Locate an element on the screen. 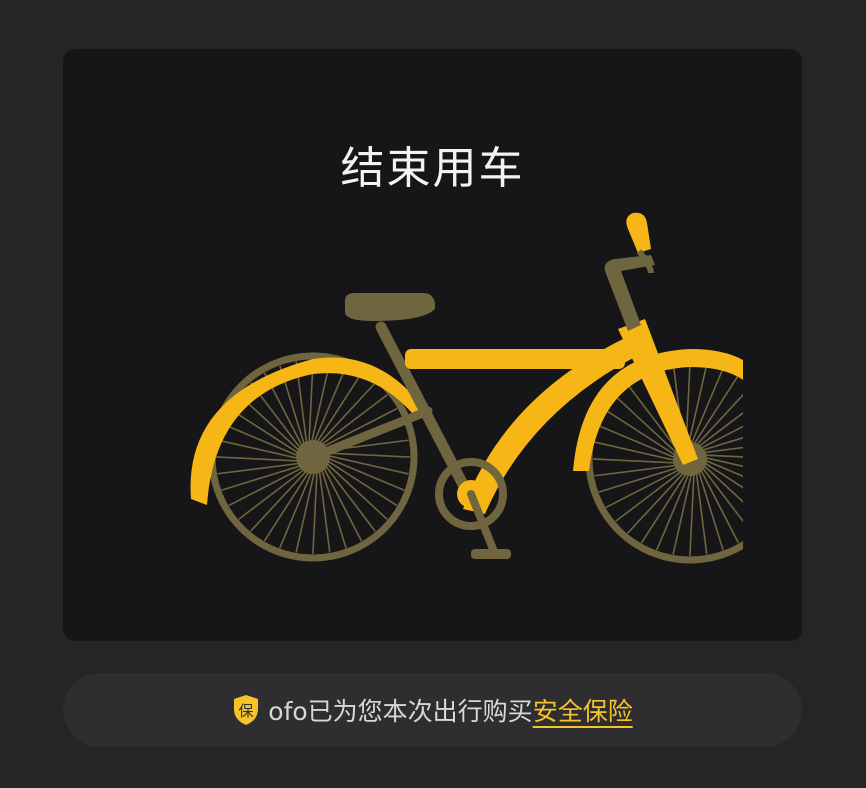  insurance-banner: 保 ofo已为您本次出行购买 安全保险 is located at coordinates (432, 710).